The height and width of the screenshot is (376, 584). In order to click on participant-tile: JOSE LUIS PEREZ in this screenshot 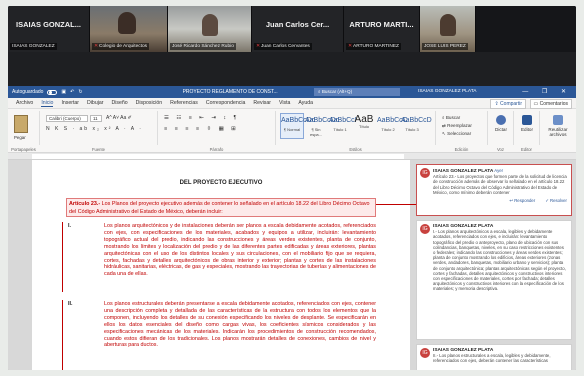, I will do `click(448, 29)`.